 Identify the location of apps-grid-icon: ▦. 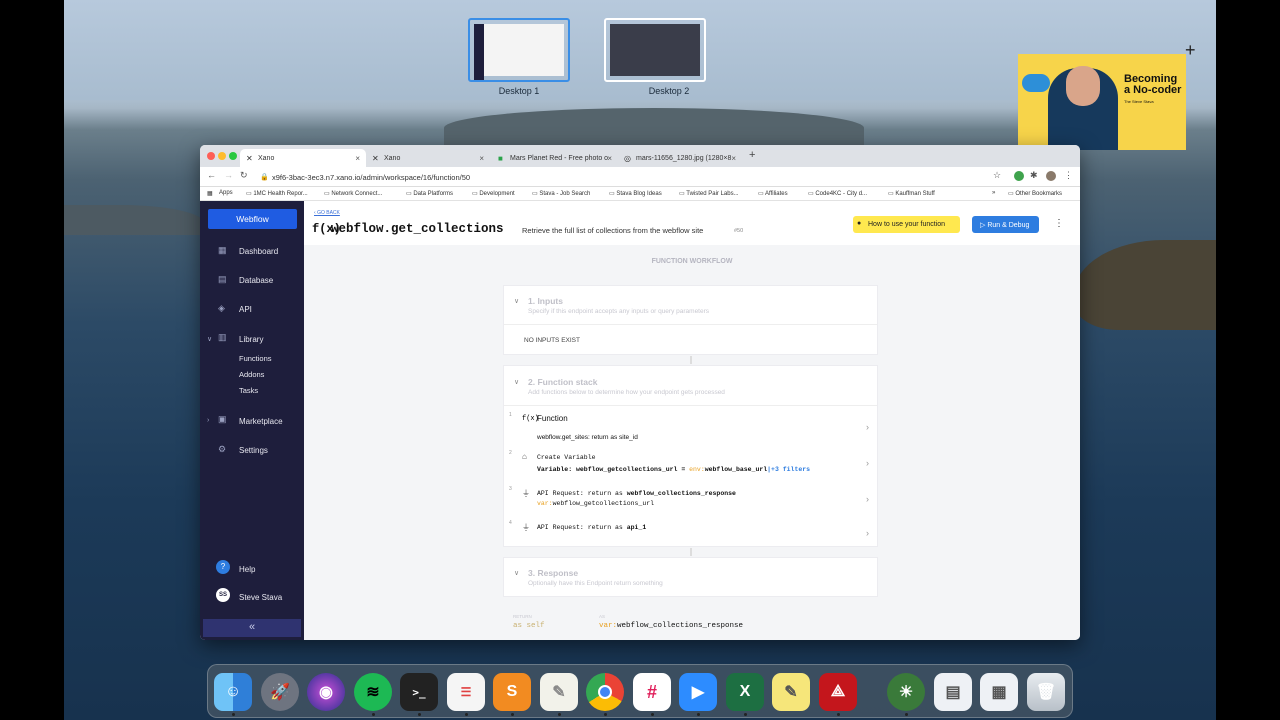
(210, 194).